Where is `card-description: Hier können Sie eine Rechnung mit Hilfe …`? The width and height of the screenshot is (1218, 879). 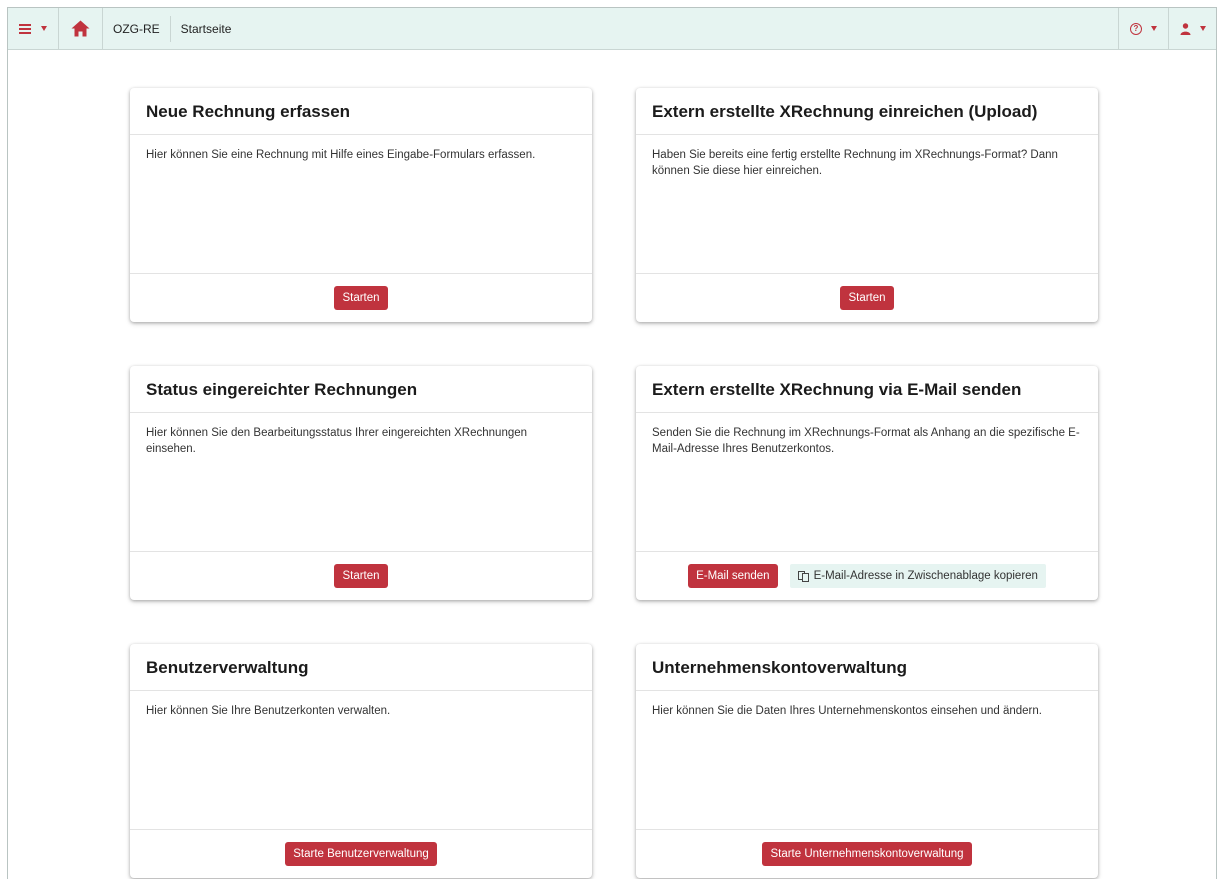
card-description: Hier können Sie eine Rechnung mit Hilfe … is located at coordinates (361, 204).